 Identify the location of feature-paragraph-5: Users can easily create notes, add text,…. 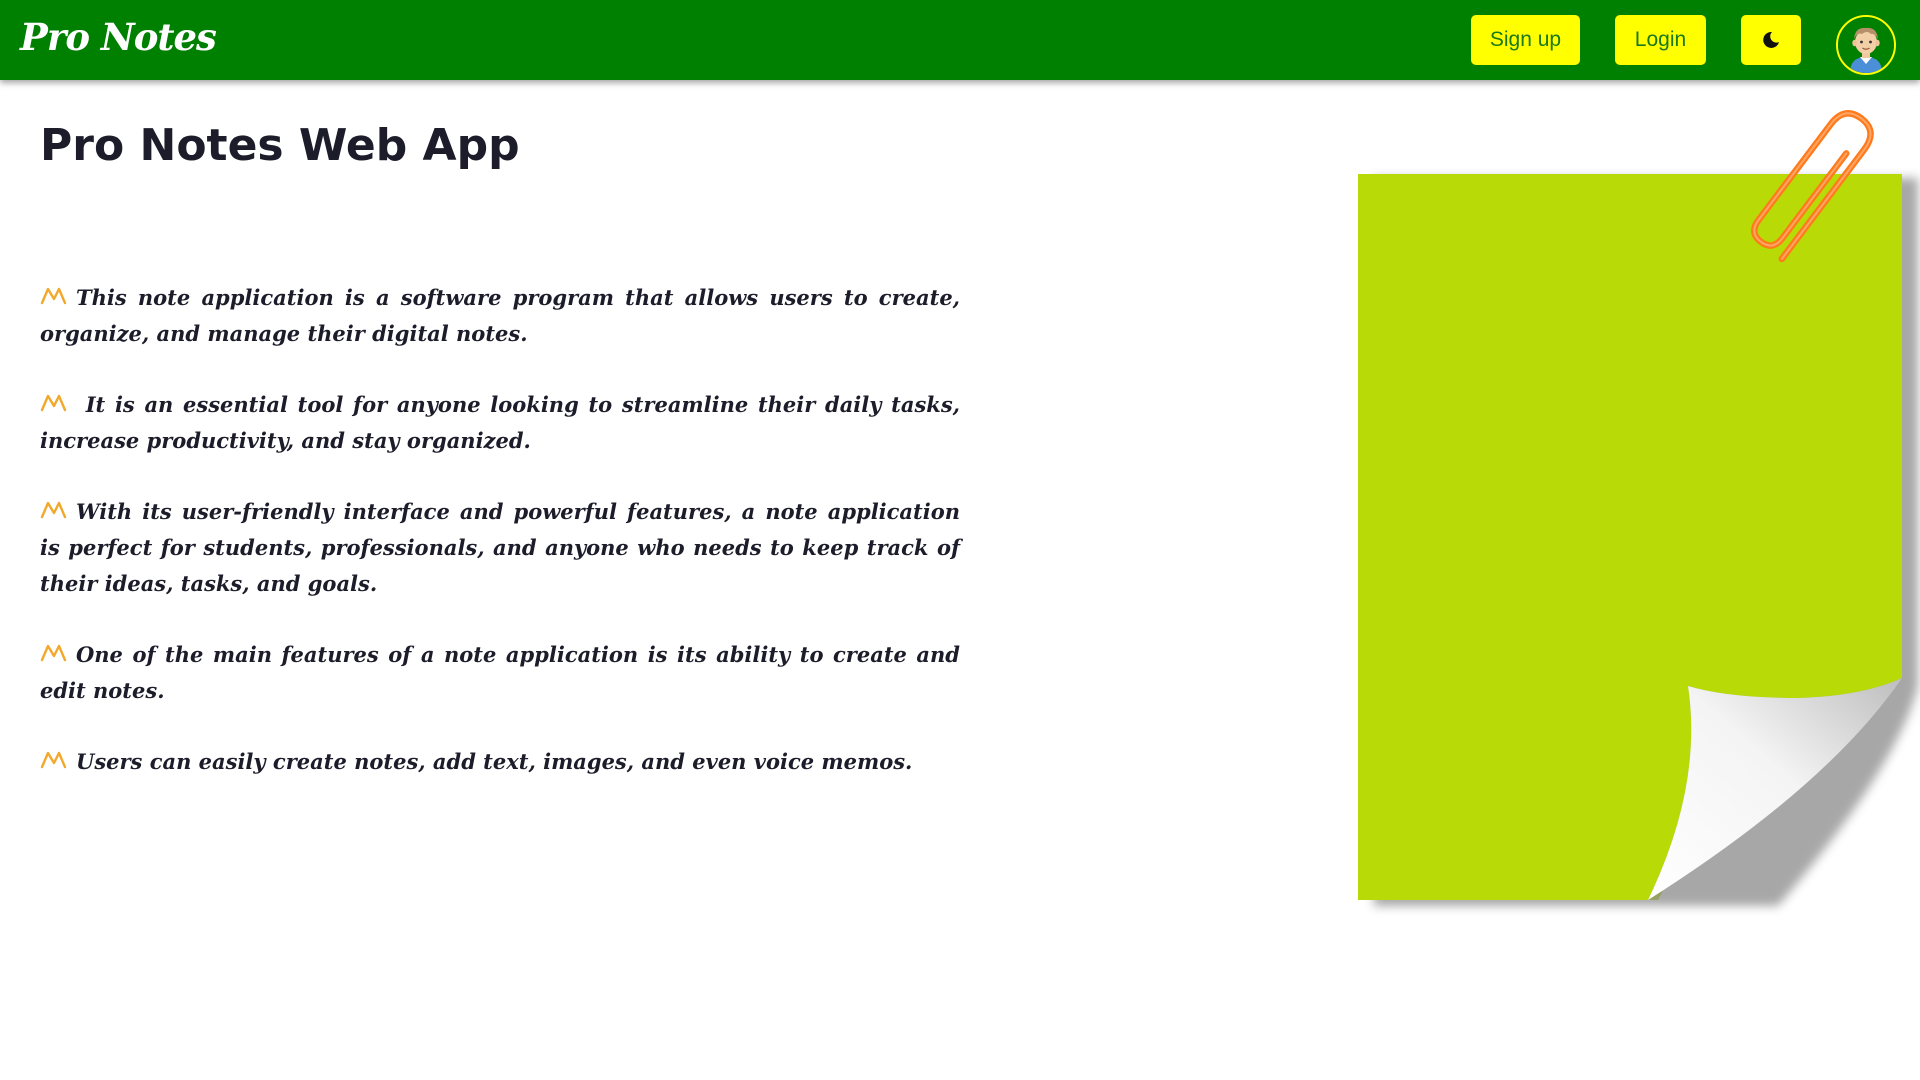
(500, 762).